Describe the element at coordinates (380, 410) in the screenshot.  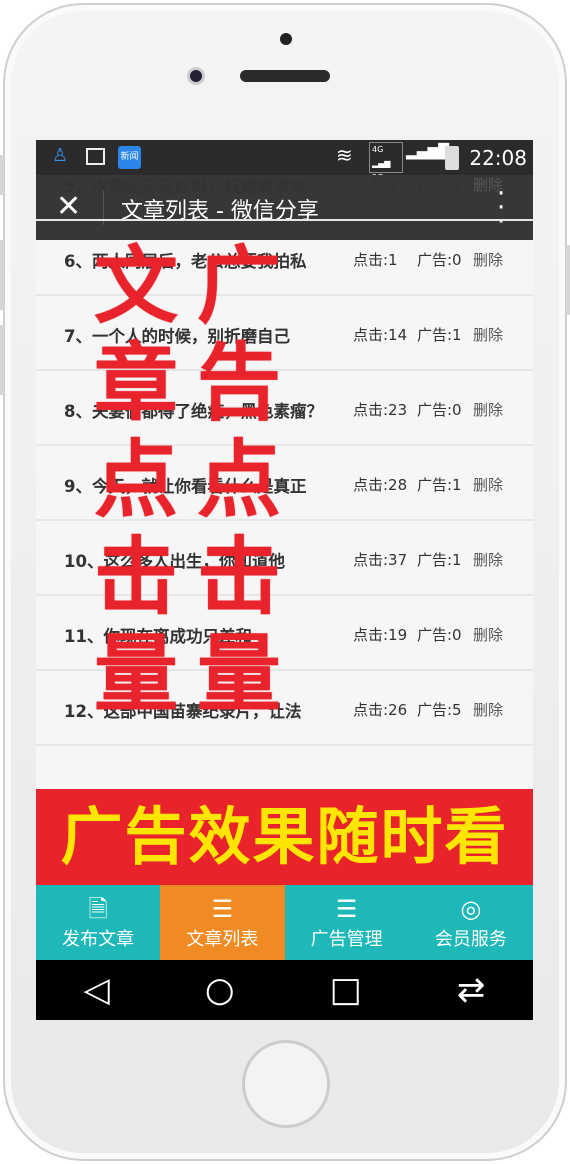
I see `click-count: 点击:23` at that location.